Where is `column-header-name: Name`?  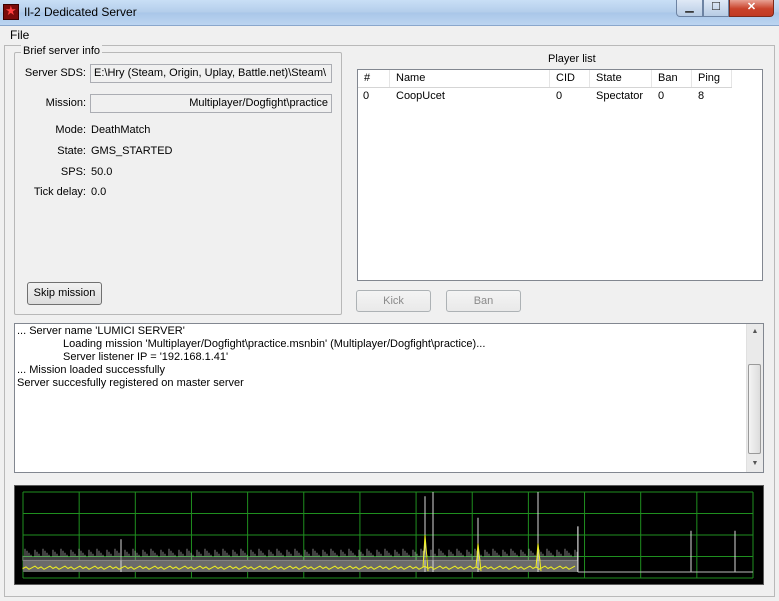 column-header-name: Name is located at coordinates (470, 78).